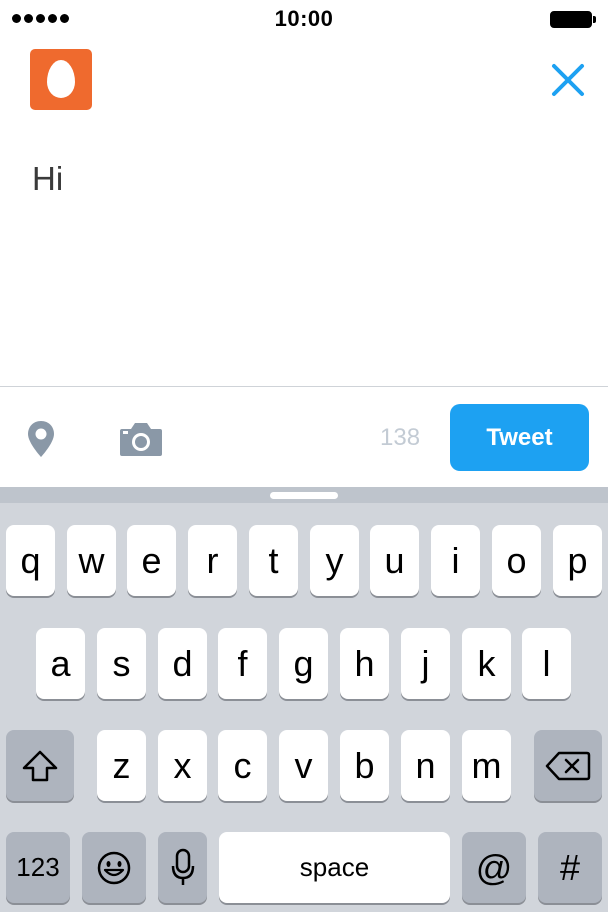 The width and height of the screenshot is (608, 912). I want to click on shift-key, so click(40, 765).